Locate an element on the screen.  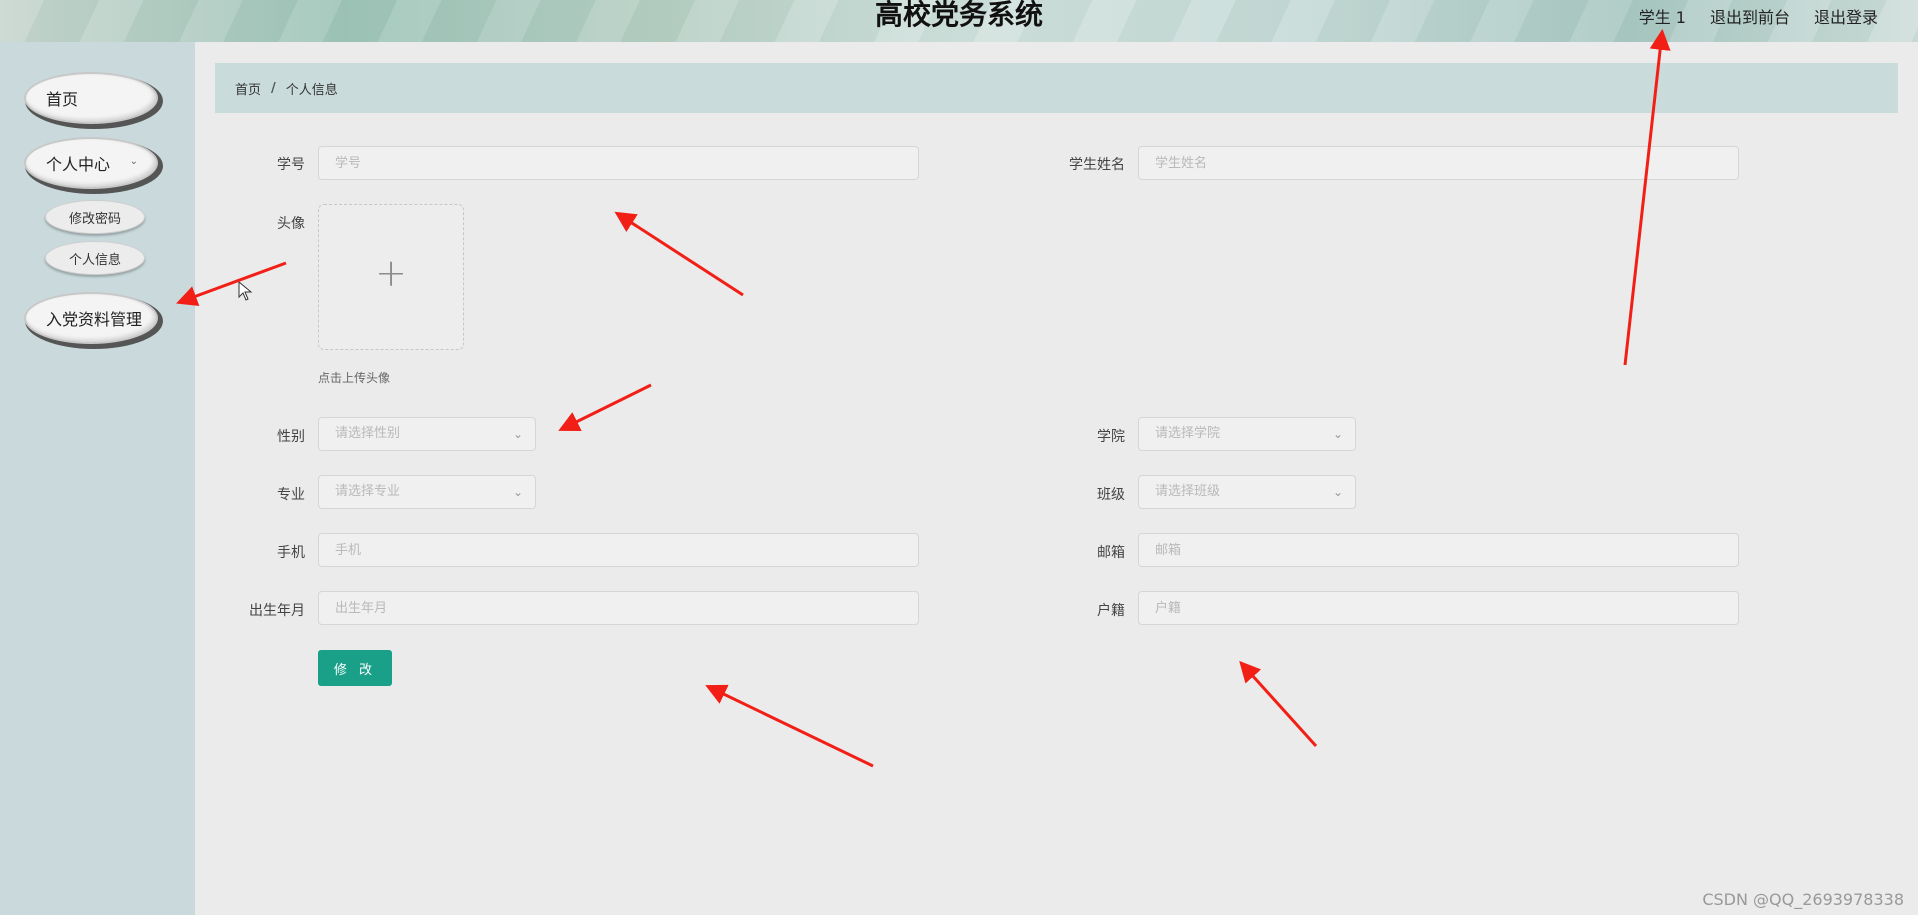
header-links: 学生 1 退出到前台 退出登录 is located at coordinates (1758, 16).